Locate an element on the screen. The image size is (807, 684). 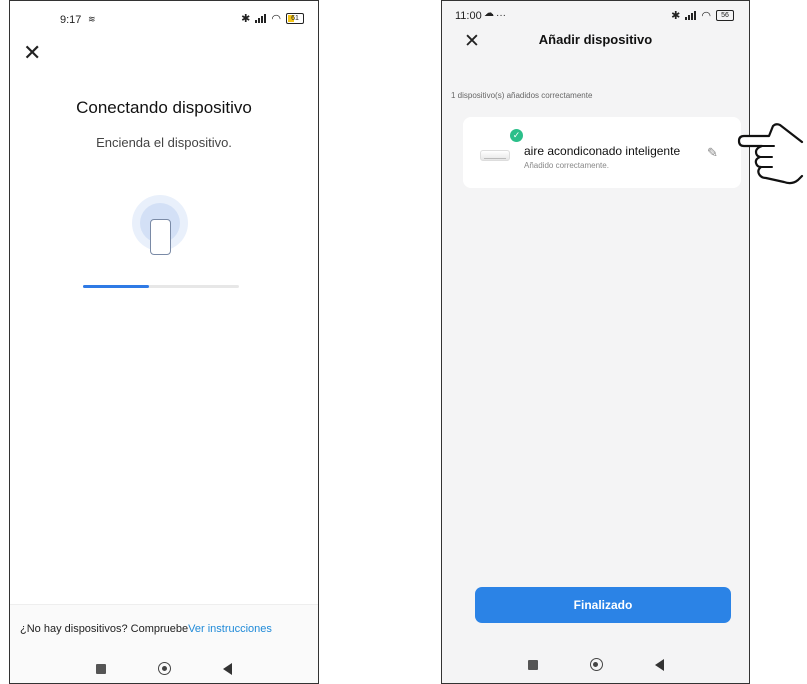
no-devices-text: ¿No hay dispositivos? Compruebe is located at coordinates (104, 629).